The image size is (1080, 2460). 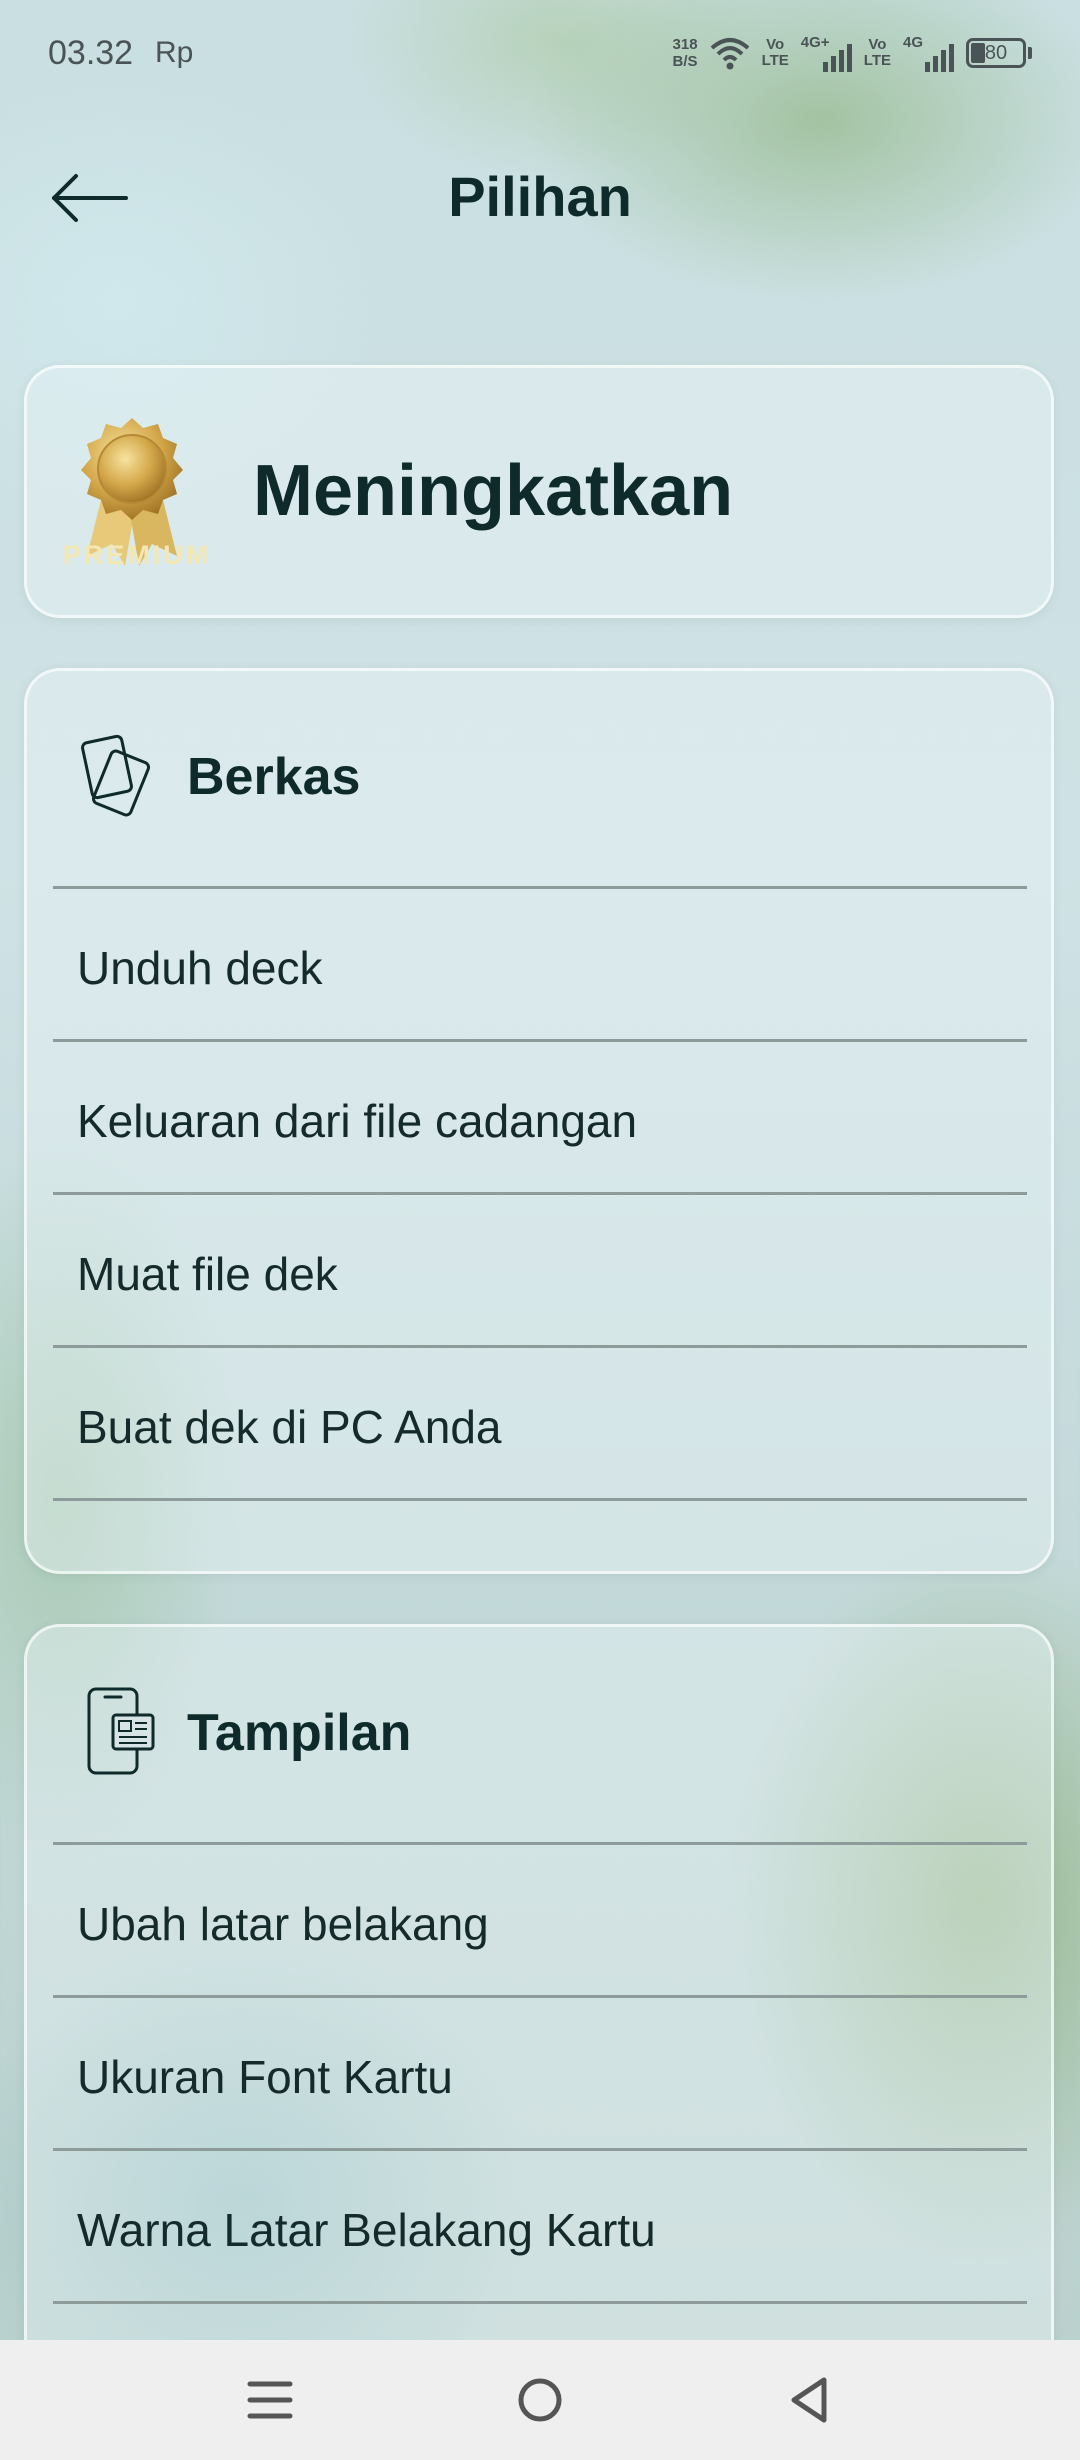 I want to click on menu-item-create-deck-pc: Buat dek di PC Anda, so click(x=540, y=1421).